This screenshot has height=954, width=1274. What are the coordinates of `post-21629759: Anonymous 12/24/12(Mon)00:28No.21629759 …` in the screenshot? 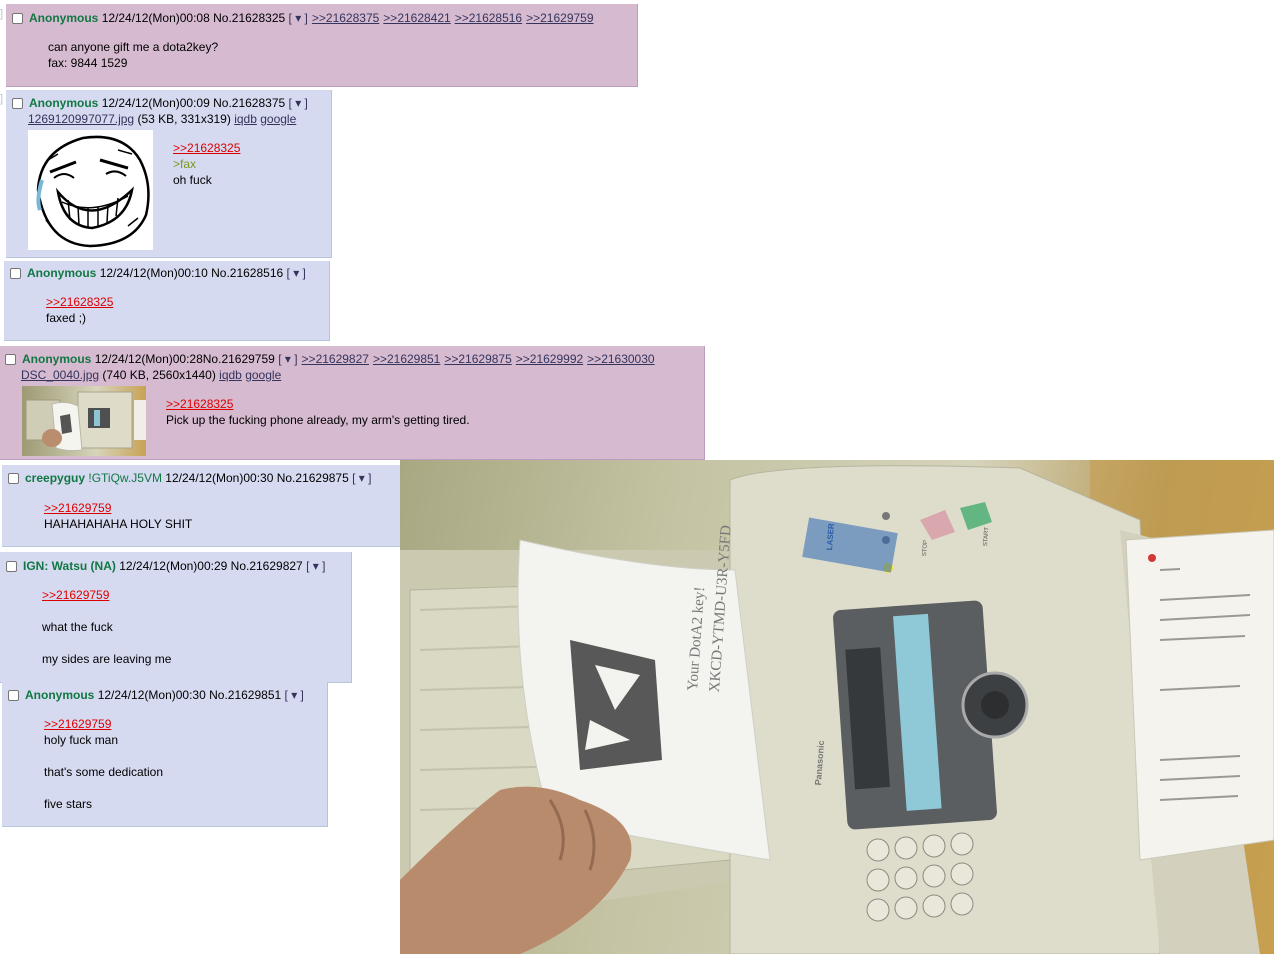 It's located at (352, 403).